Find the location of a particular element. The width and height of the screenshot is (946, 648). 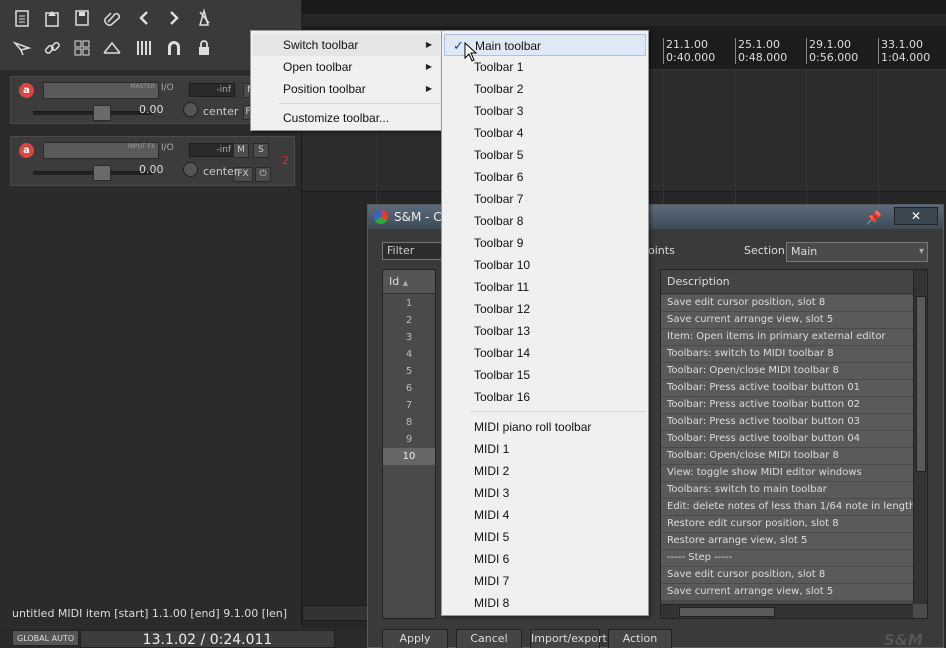

menu-item-position-toolbar: Position toolbar ▶ is located at coordinates (346, 89).